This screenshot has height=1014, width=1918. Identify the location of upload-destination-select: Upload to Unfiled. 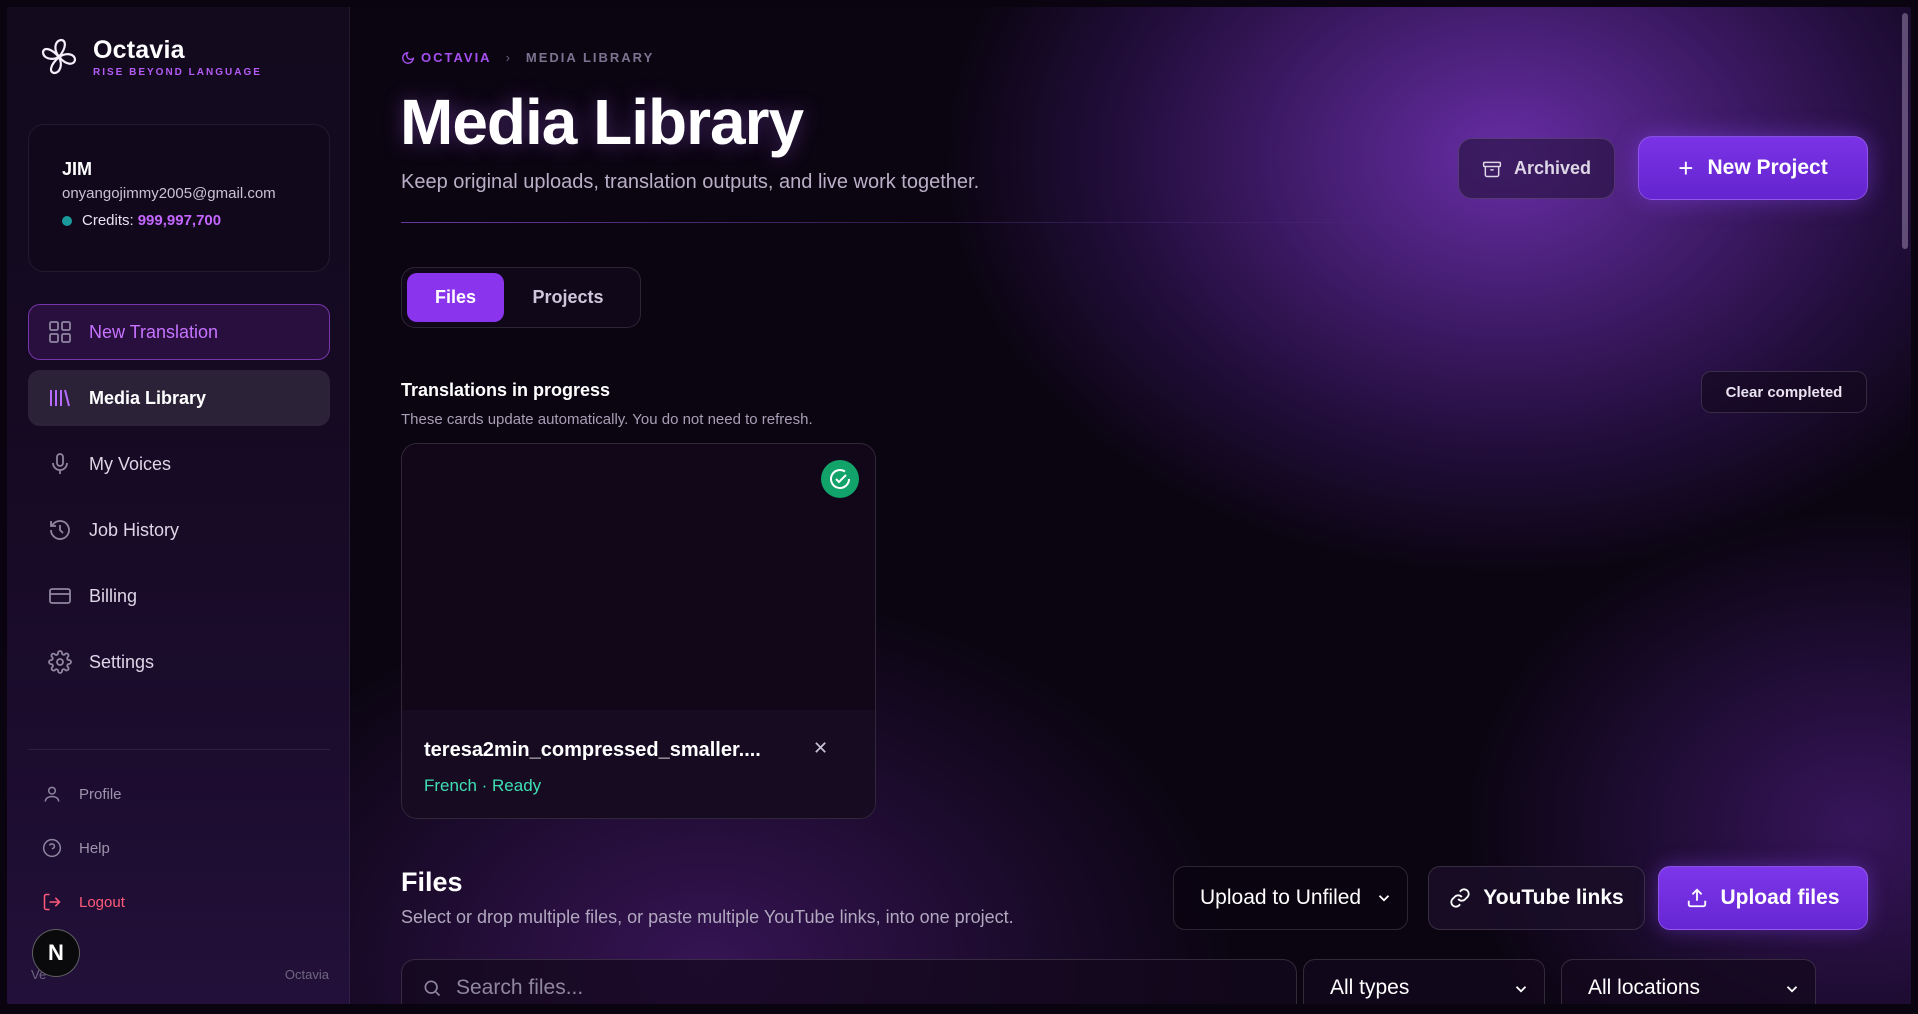
(1290, 898).